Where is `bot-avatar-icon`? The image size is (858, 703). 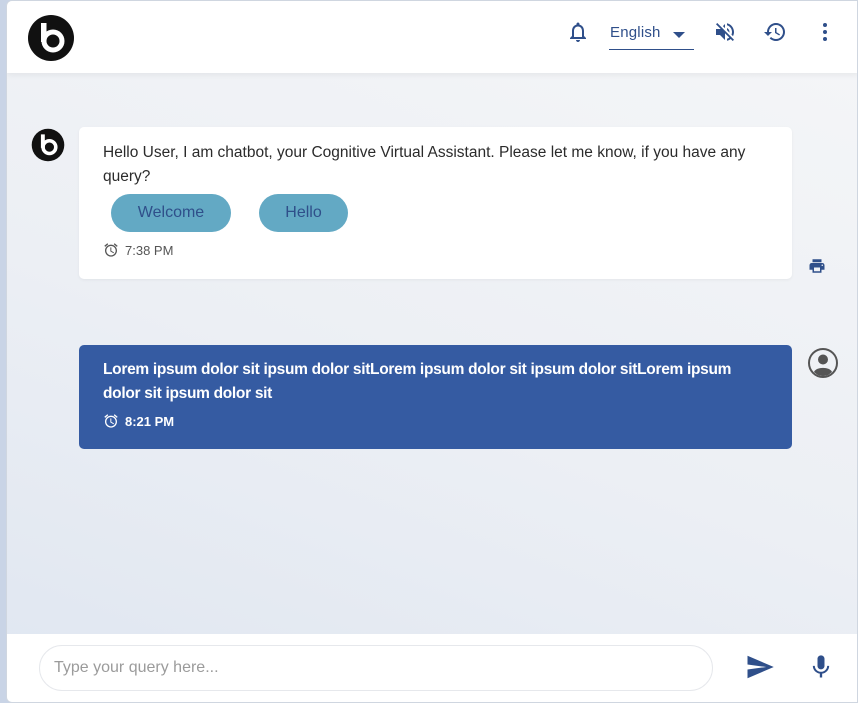
bot-avatar-icon is located at coordinates (48, 145).